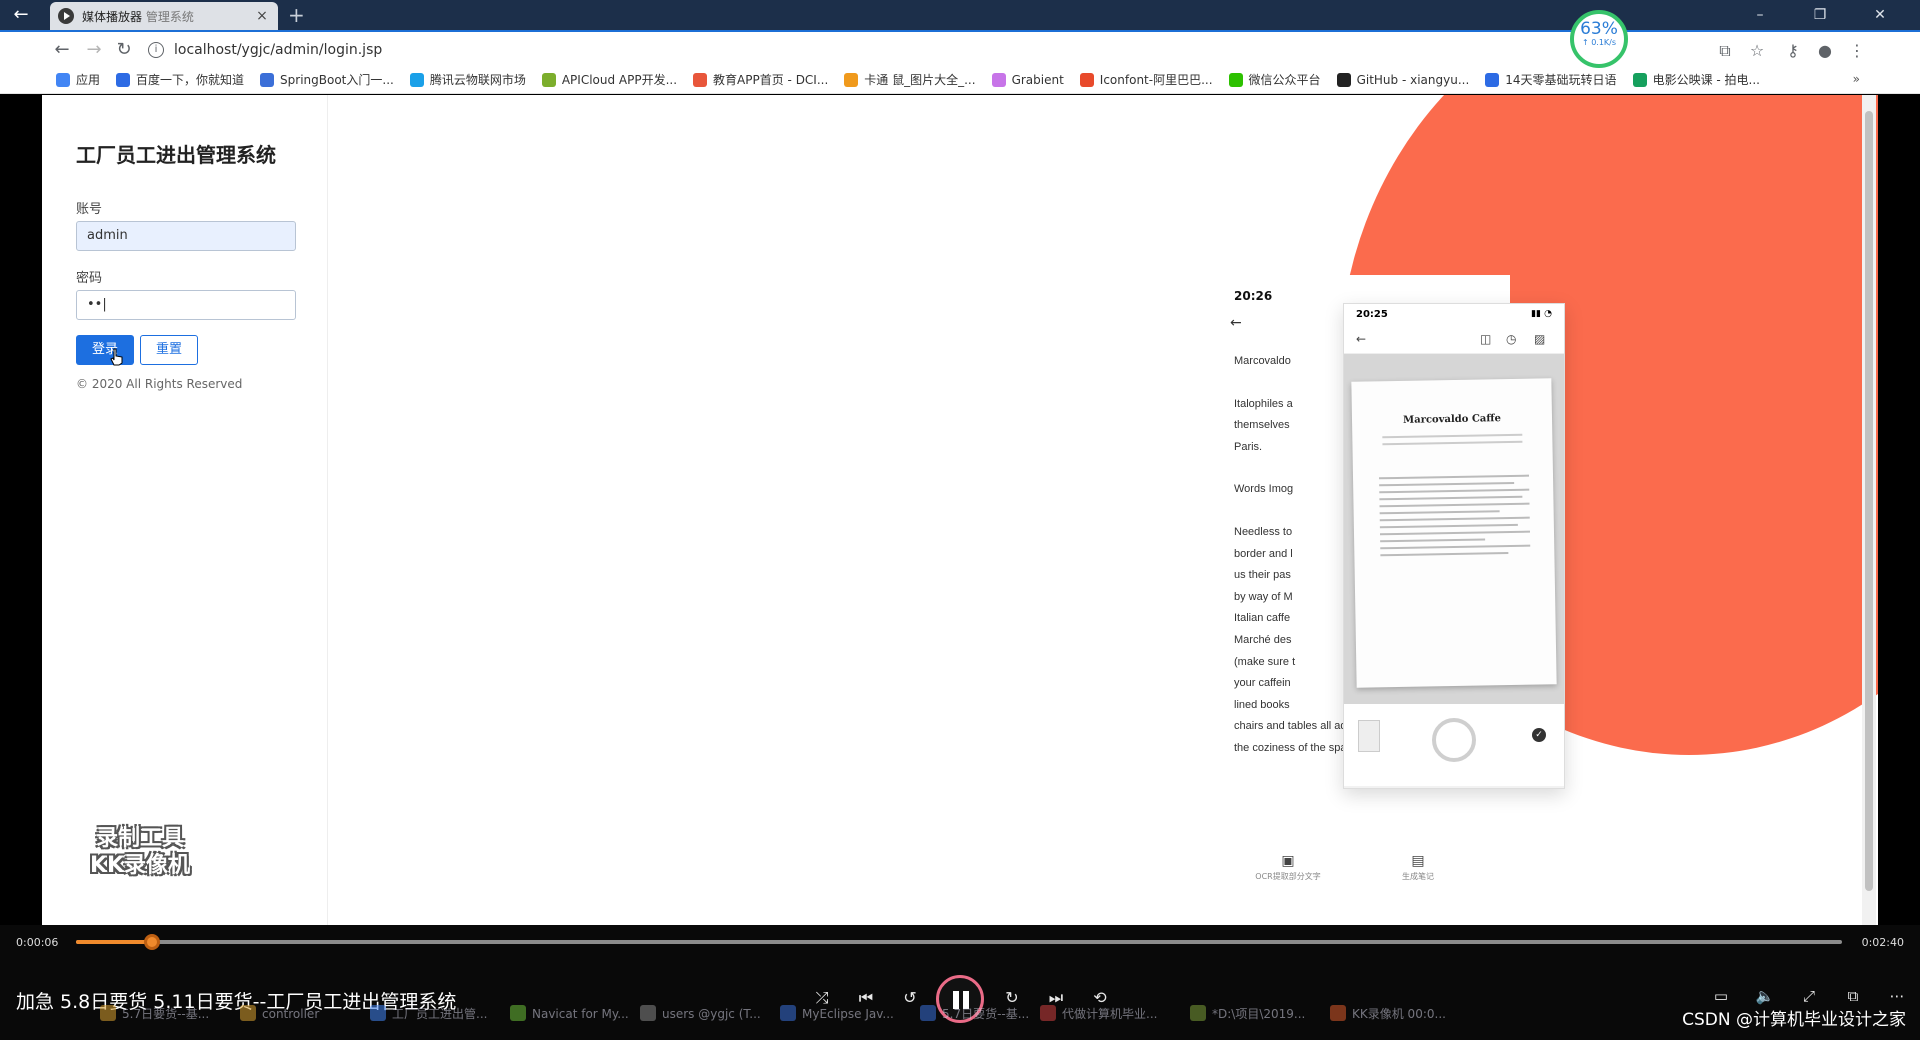 Image resolution: width=1920 pixels, height=1040 pixels. Describe the element at coordinates (1760, 15) in the screenshot. I see `minimize-icon: –` at that location.